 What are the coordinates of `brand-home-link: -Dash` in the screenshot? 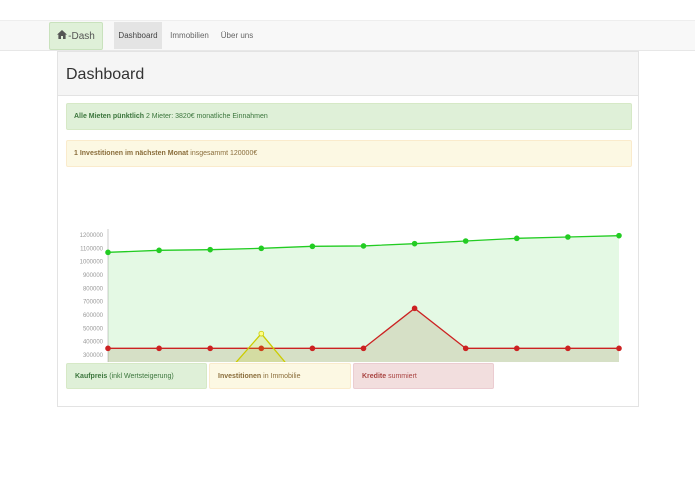 It's located at (76, 36).